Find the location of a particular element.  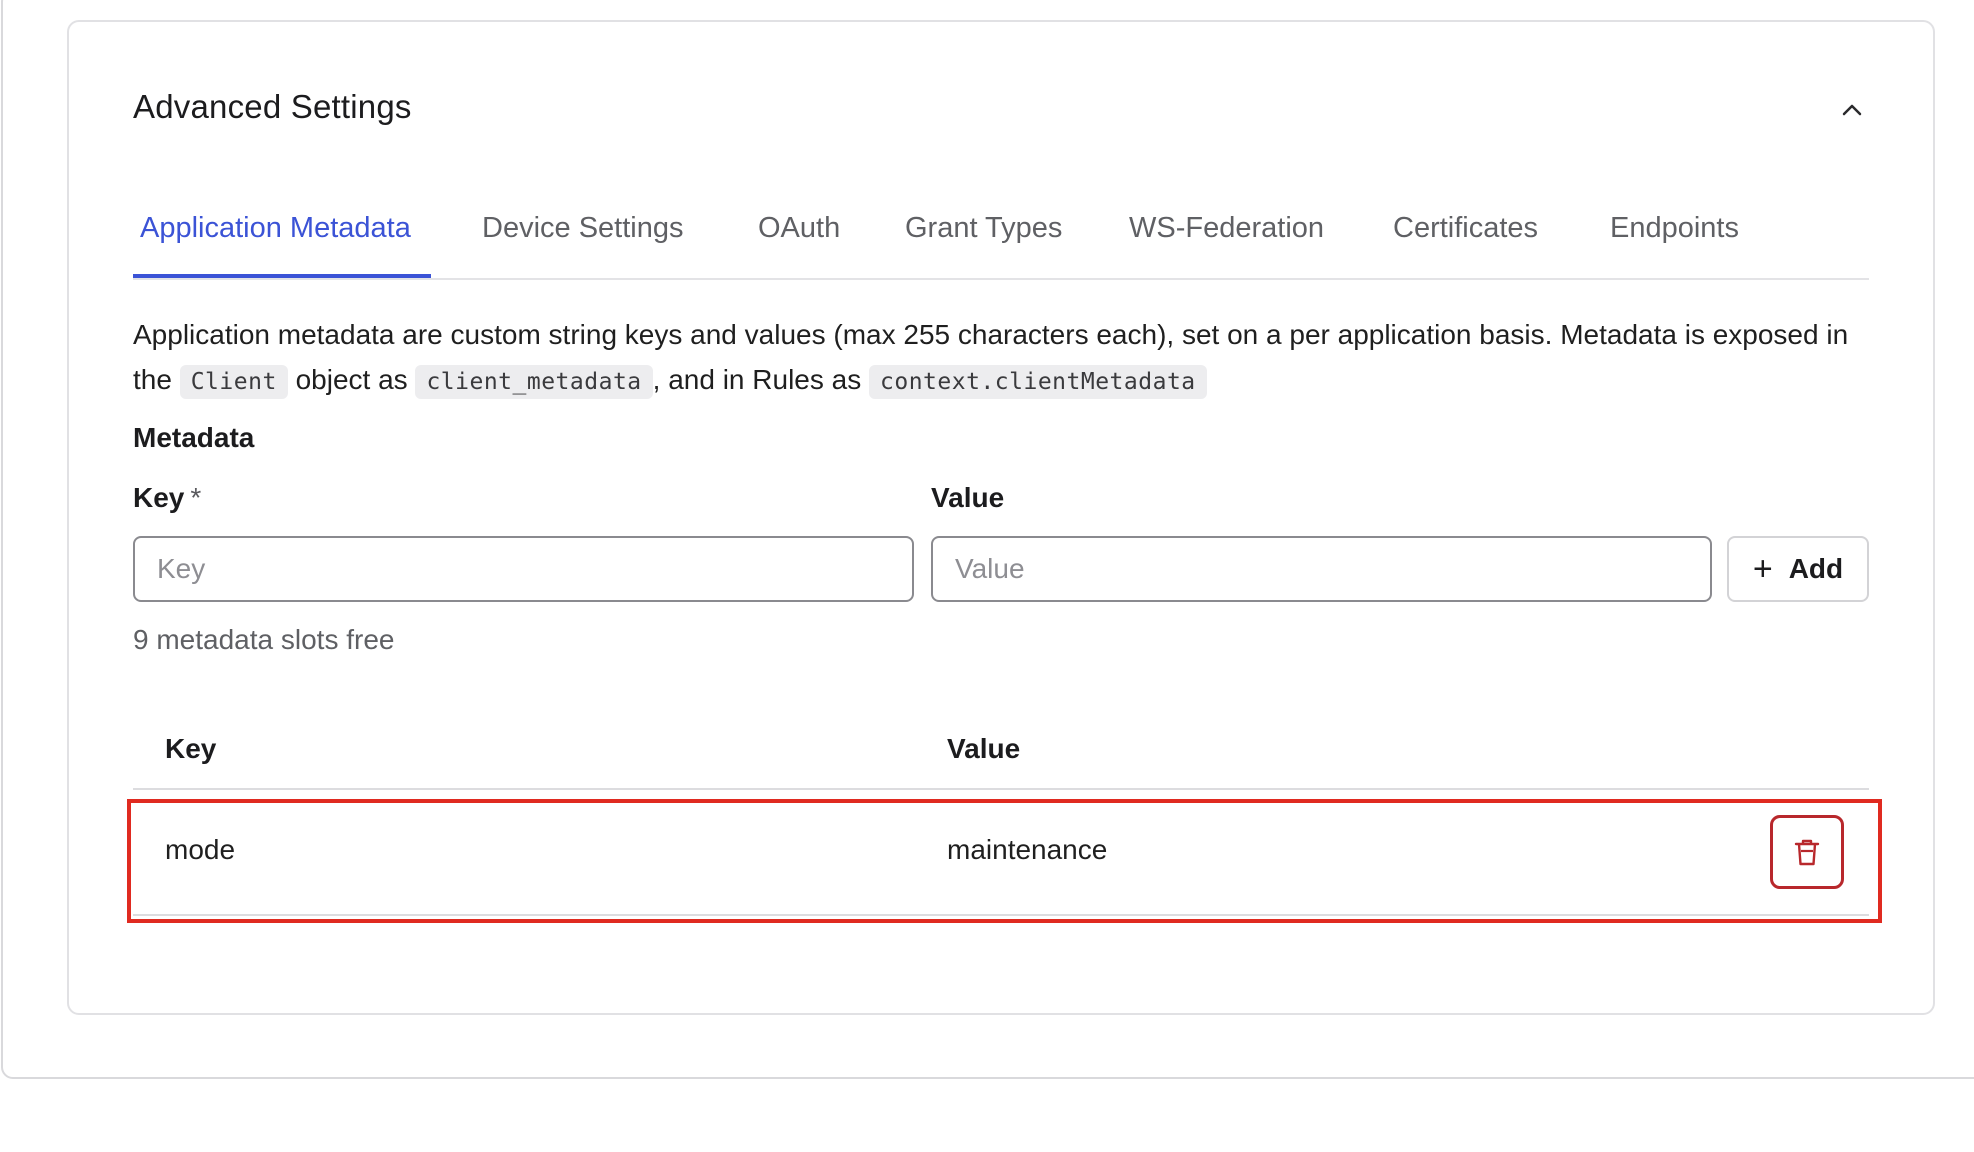

section-title: Advanced Settings is located at coordinates (272, 106).